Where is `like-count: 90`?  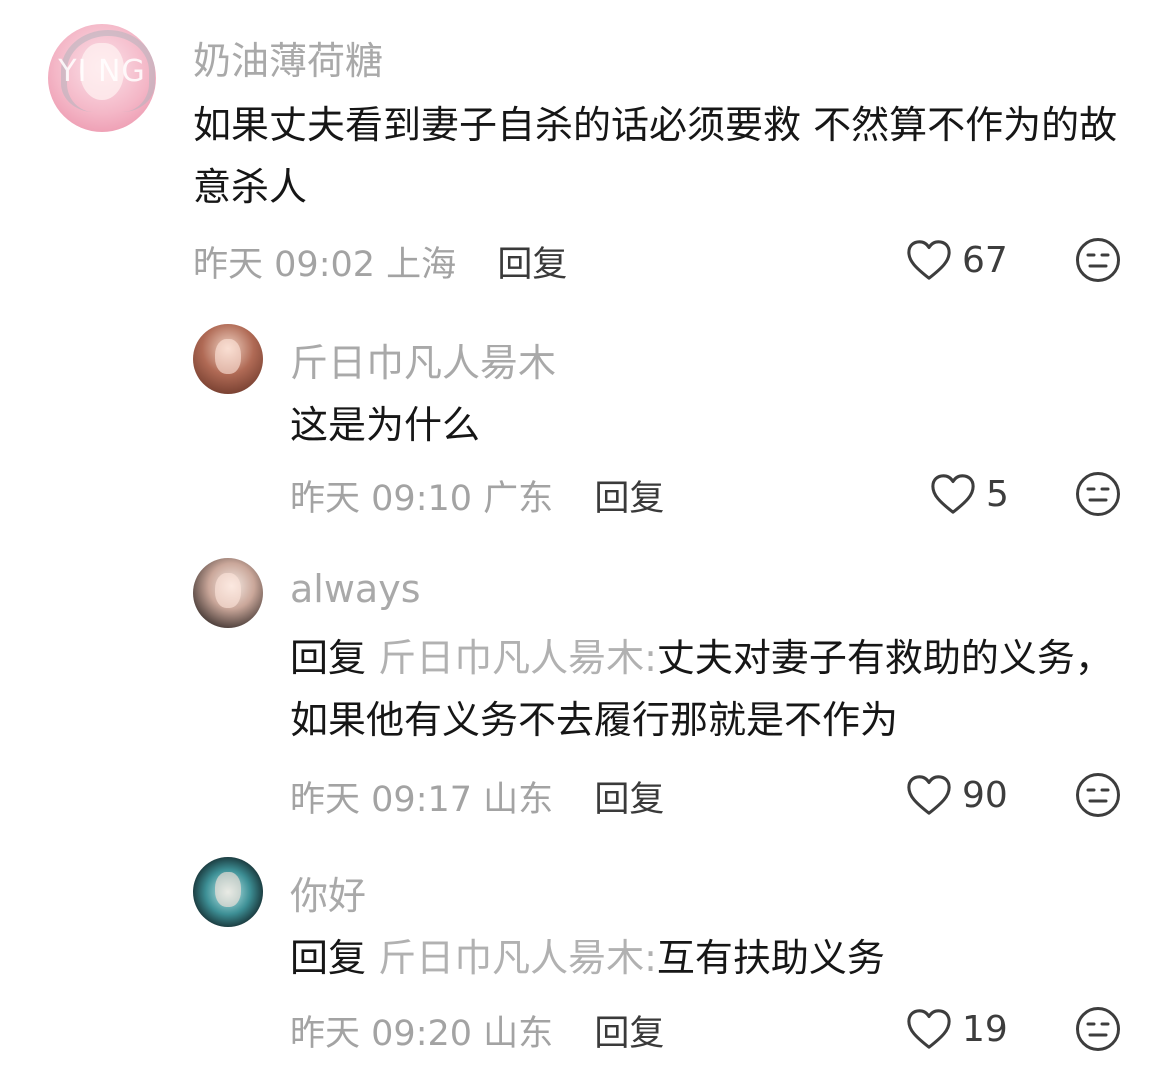 like-count: 90 is located at coordinates (985, 795).